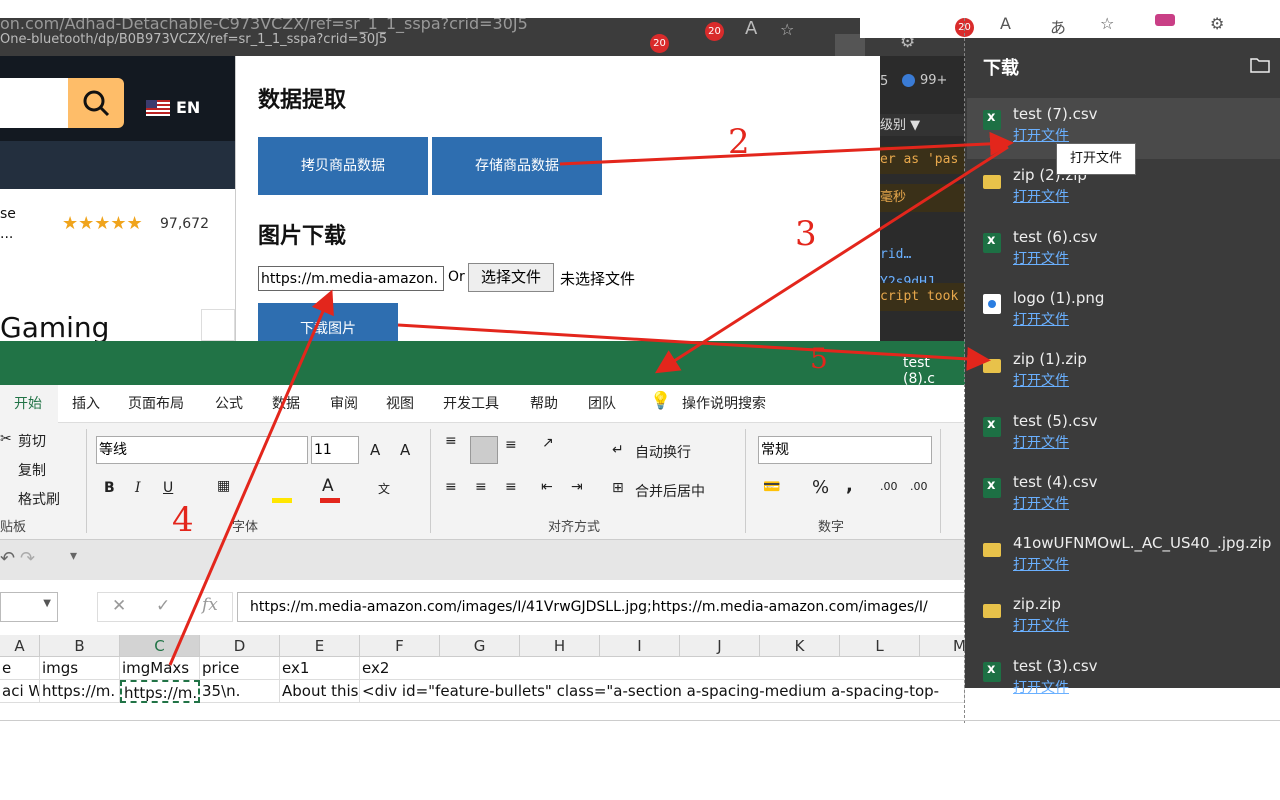  I want to click on annotation-label: 5, so click(819, 358).